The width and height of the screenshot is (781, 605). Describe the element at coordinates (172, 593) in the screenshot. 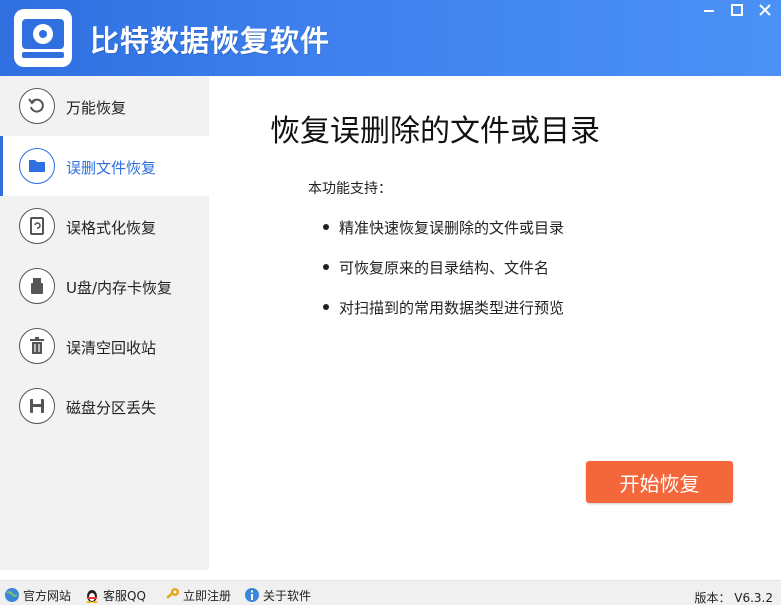

I see `key-icon` at that location.